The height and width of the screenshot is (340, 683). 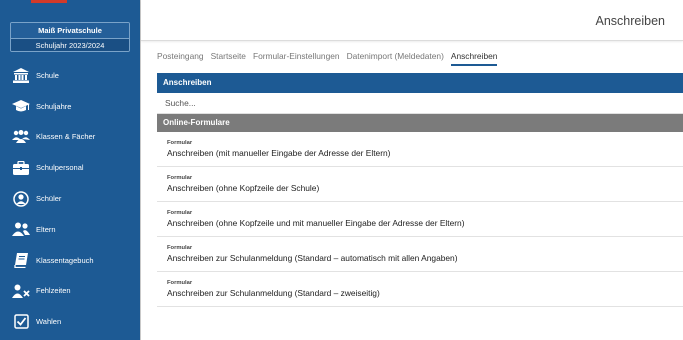 I want to click on user-x-icon, so click(x=21, y=291).